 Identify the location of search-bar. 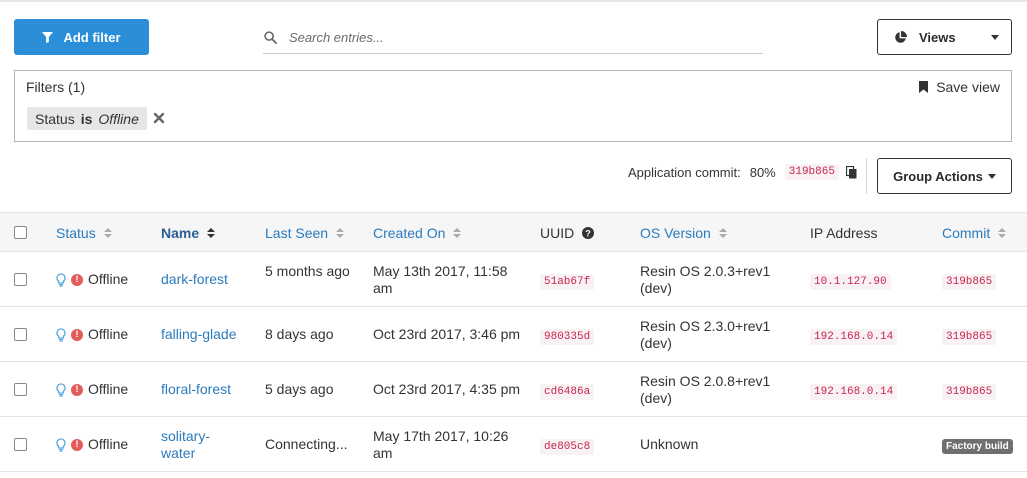
(513, 38).